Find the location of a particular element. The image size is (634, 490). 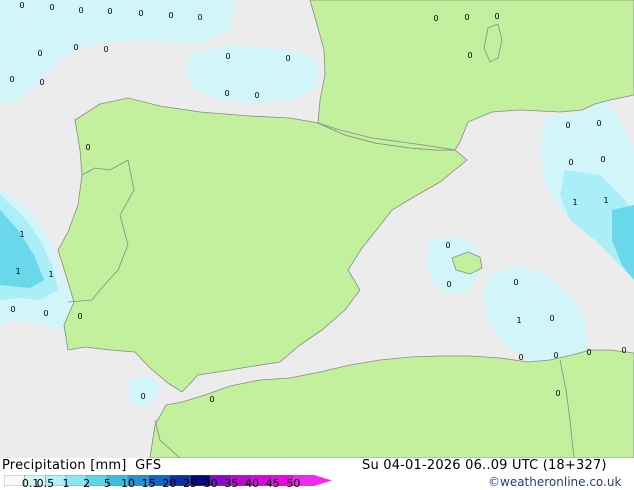

scale-arrow is located at coordinates (323, 480).